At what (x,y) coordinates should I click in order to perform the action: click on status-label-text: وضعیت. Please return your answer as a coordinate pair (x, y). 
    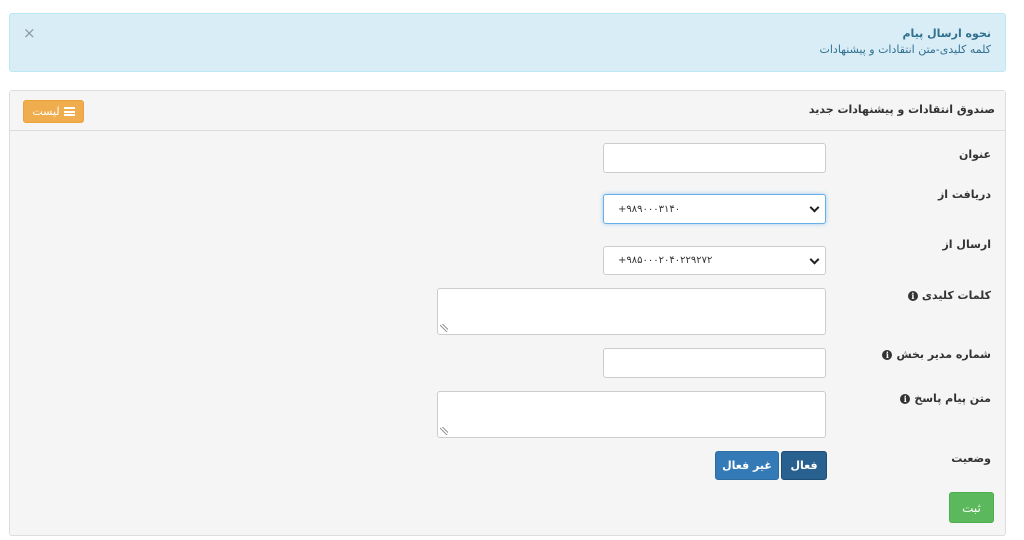
    Looking at the image, I should click on (971, 458).